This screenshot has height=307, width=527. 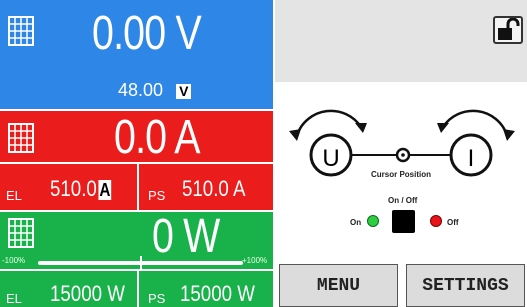 I want to click on cursor-position-label: Cursor Position, so click(x=401, y=174).